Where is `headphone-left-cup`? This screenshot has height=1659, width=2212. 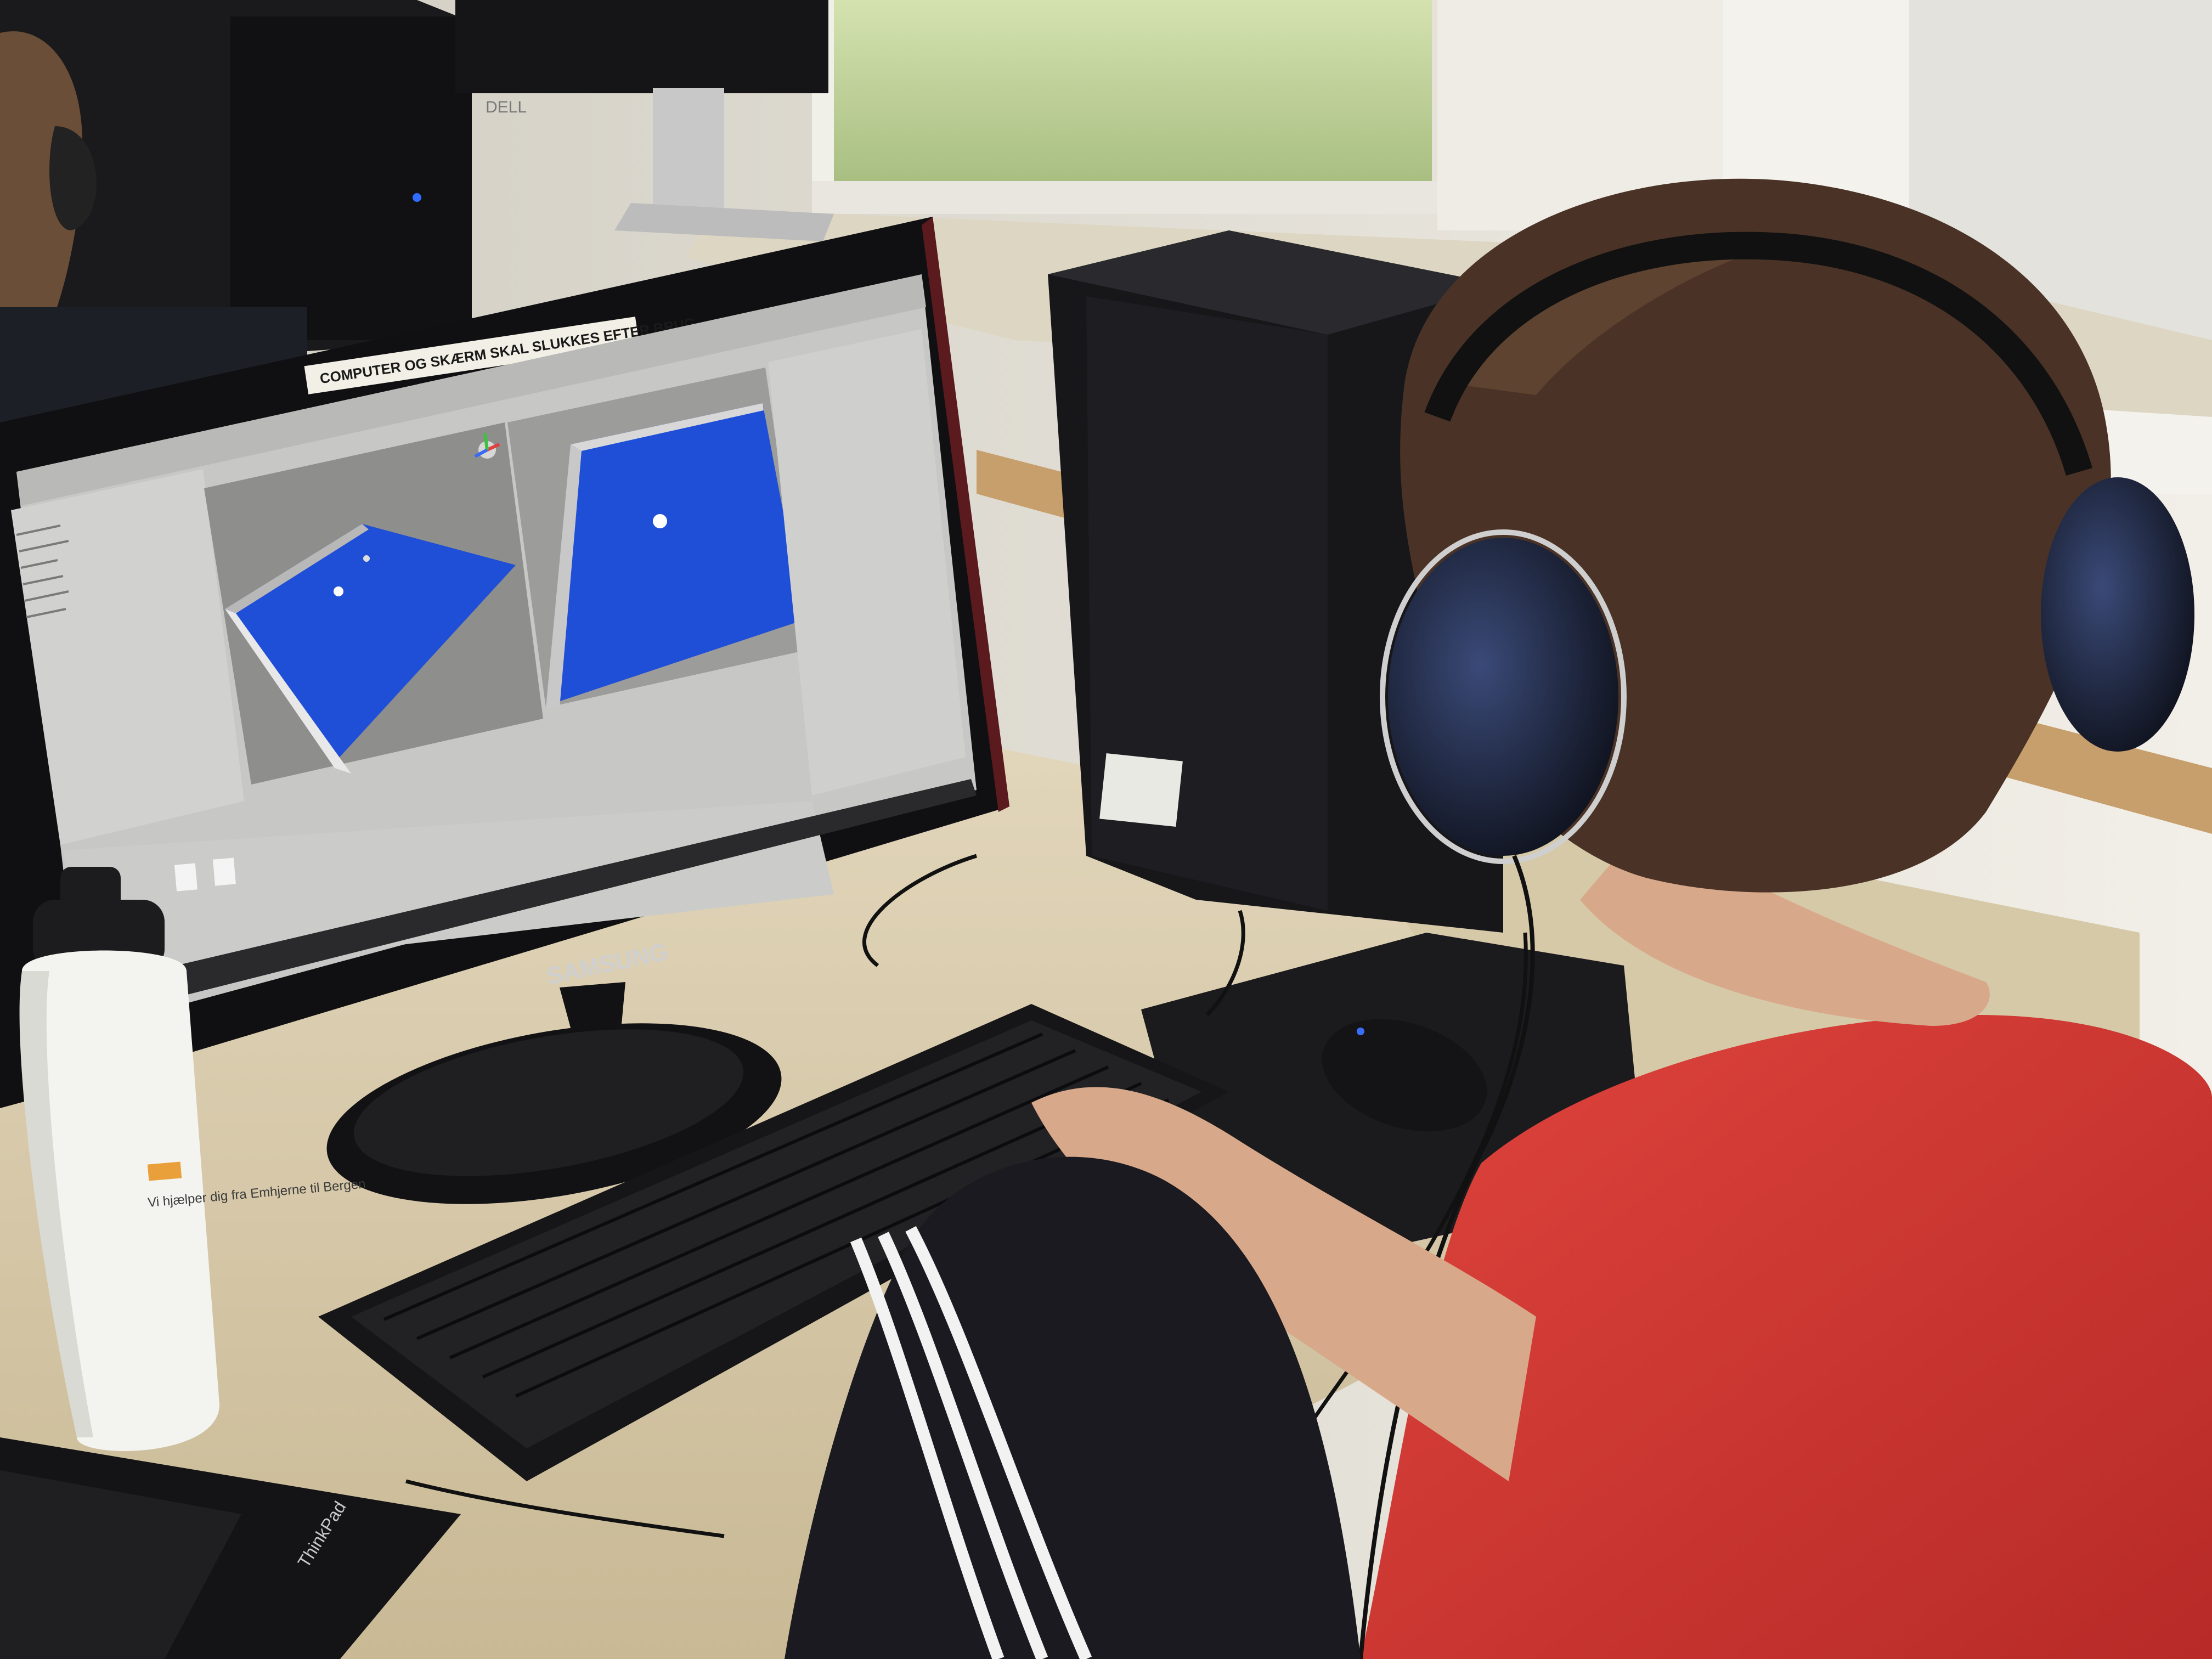 headphone-left-cup is located at coordinates (1503, 697).